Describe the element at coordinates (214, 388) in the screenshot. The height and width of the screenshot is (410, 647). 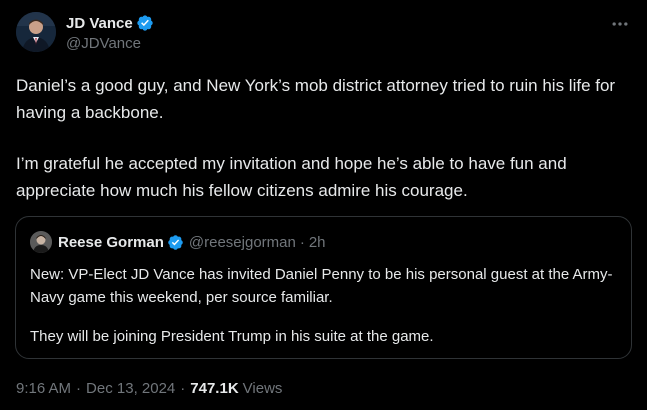
I see `views-count: 747.1K` at that location.